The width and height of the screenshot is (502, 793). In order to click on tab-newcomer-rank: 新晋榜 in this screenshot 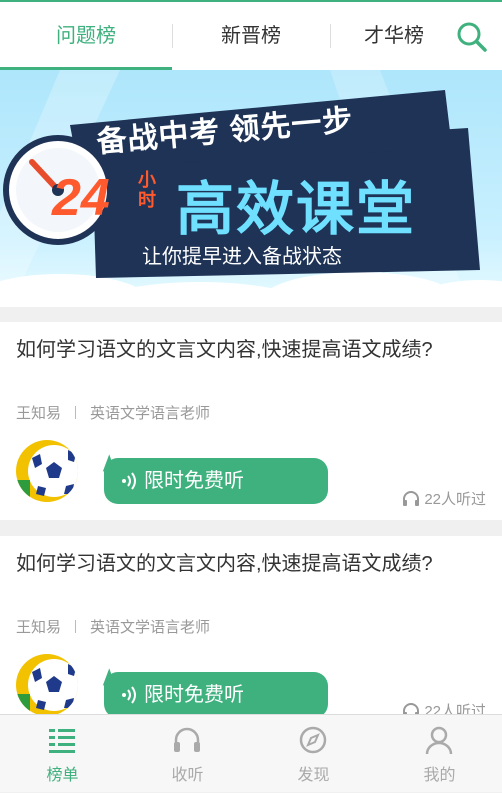, I will do `click(251, 36)`.